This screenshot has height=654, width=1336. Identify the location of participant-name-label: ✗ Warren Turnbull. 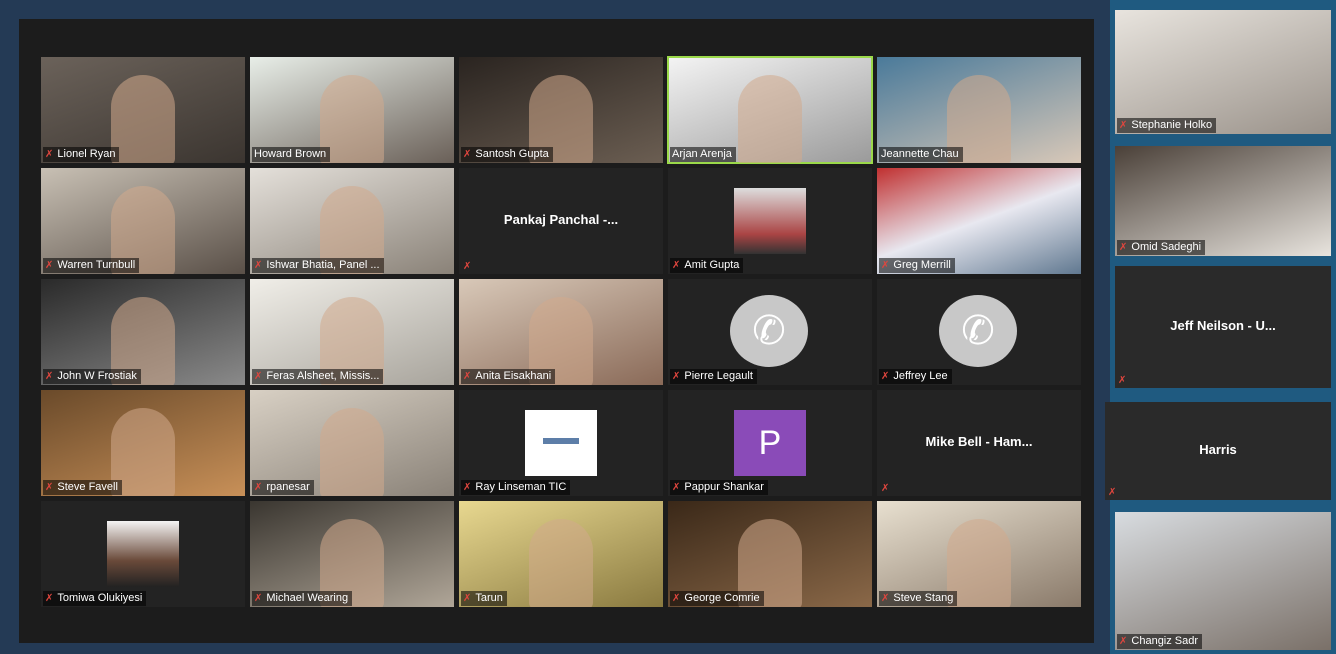
(91, 265).